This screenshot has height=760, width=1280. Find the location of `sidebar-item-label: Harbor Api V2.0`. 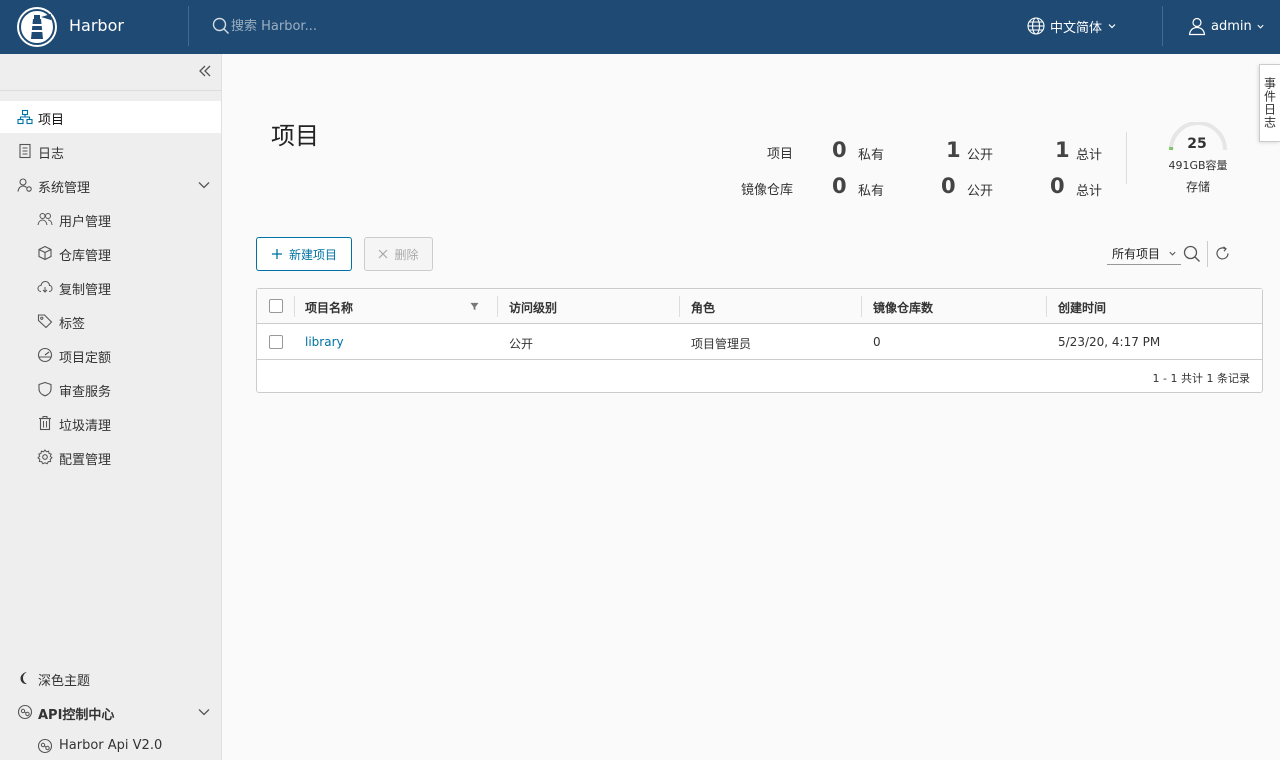

sidebar-item-label: Harbor Api V2.0 is located at coordinates (111, 745).